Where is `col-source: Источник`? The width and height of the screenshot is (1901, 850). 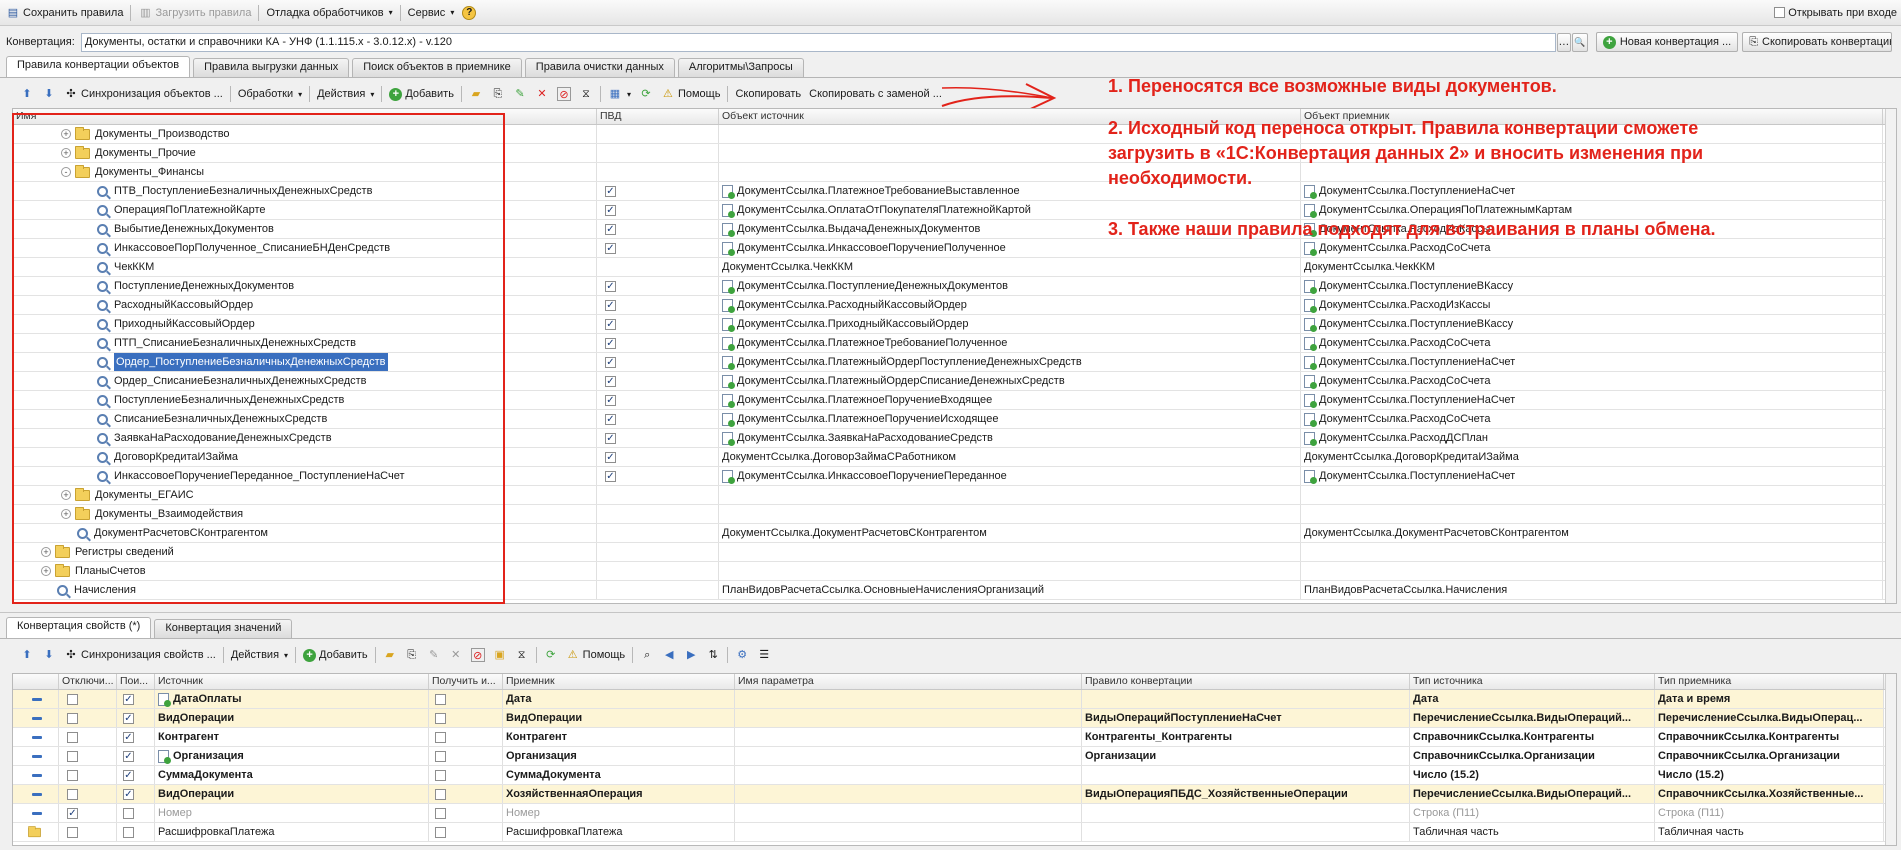 col-source: Источник is located at coordinates (292, 681).